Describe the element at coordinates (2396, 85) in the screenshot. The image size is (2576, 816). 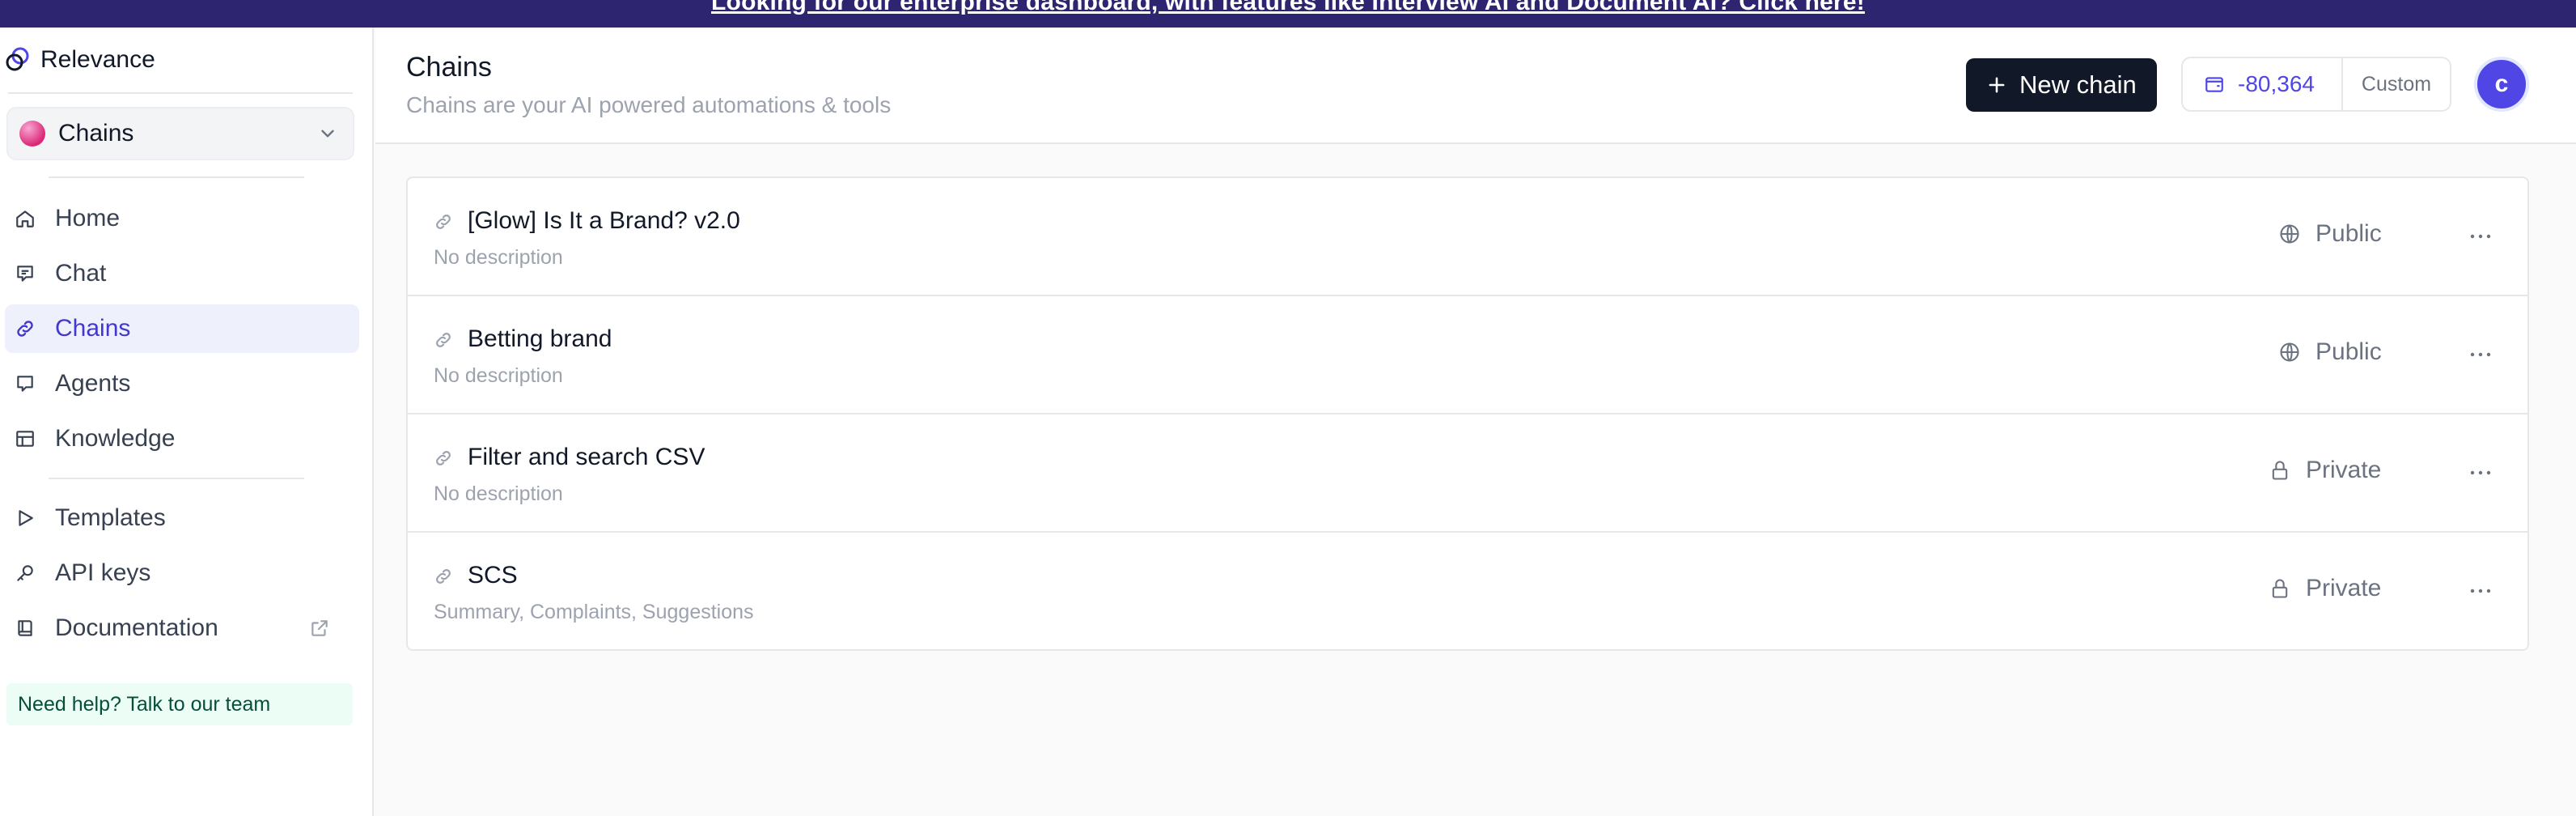
I see `plan-badge: Custom` at that location.